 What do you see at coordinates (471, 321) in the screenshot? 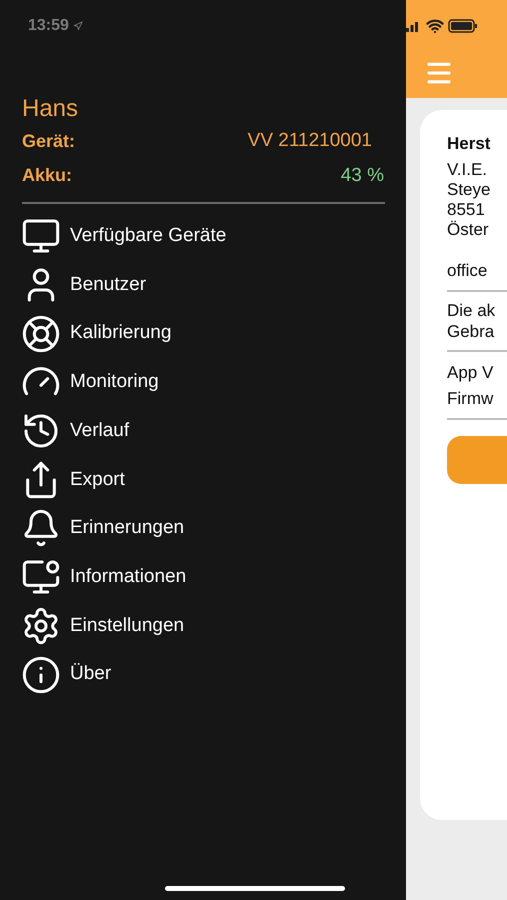
I see `notice-text: Die ak Gebra` at bounding box center [471, 321].